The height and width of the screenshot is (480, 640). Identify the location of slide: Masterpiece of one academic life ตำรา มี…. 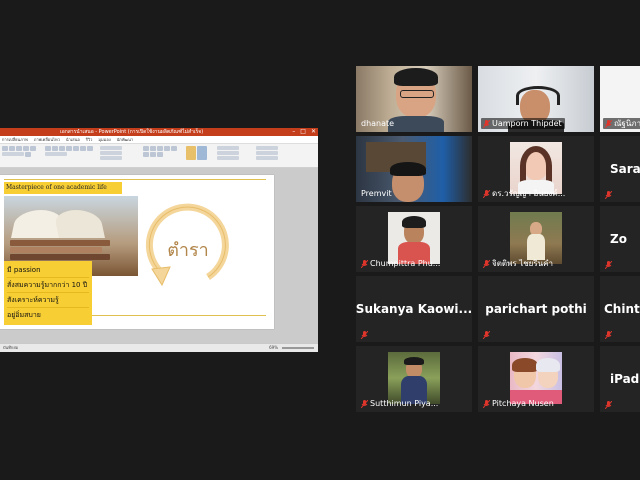
(137, 252).